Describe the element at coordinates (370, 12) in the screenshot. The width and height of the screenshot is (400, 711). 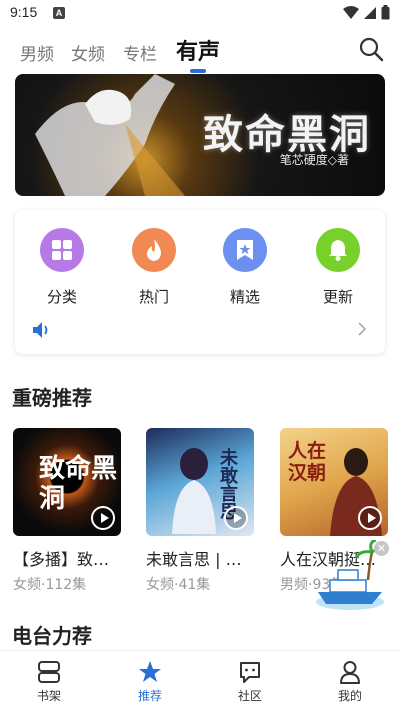
I see `signal-icon` at that location.